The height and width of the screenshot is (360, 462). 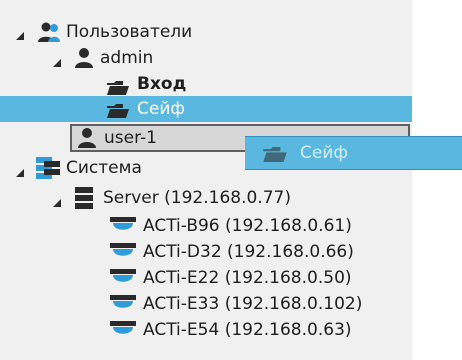 What do you see at coordinates (206, 109) in the screenshot?
I see `tree-row-safe-selected: Сейф` at bounding box center [206, 109].